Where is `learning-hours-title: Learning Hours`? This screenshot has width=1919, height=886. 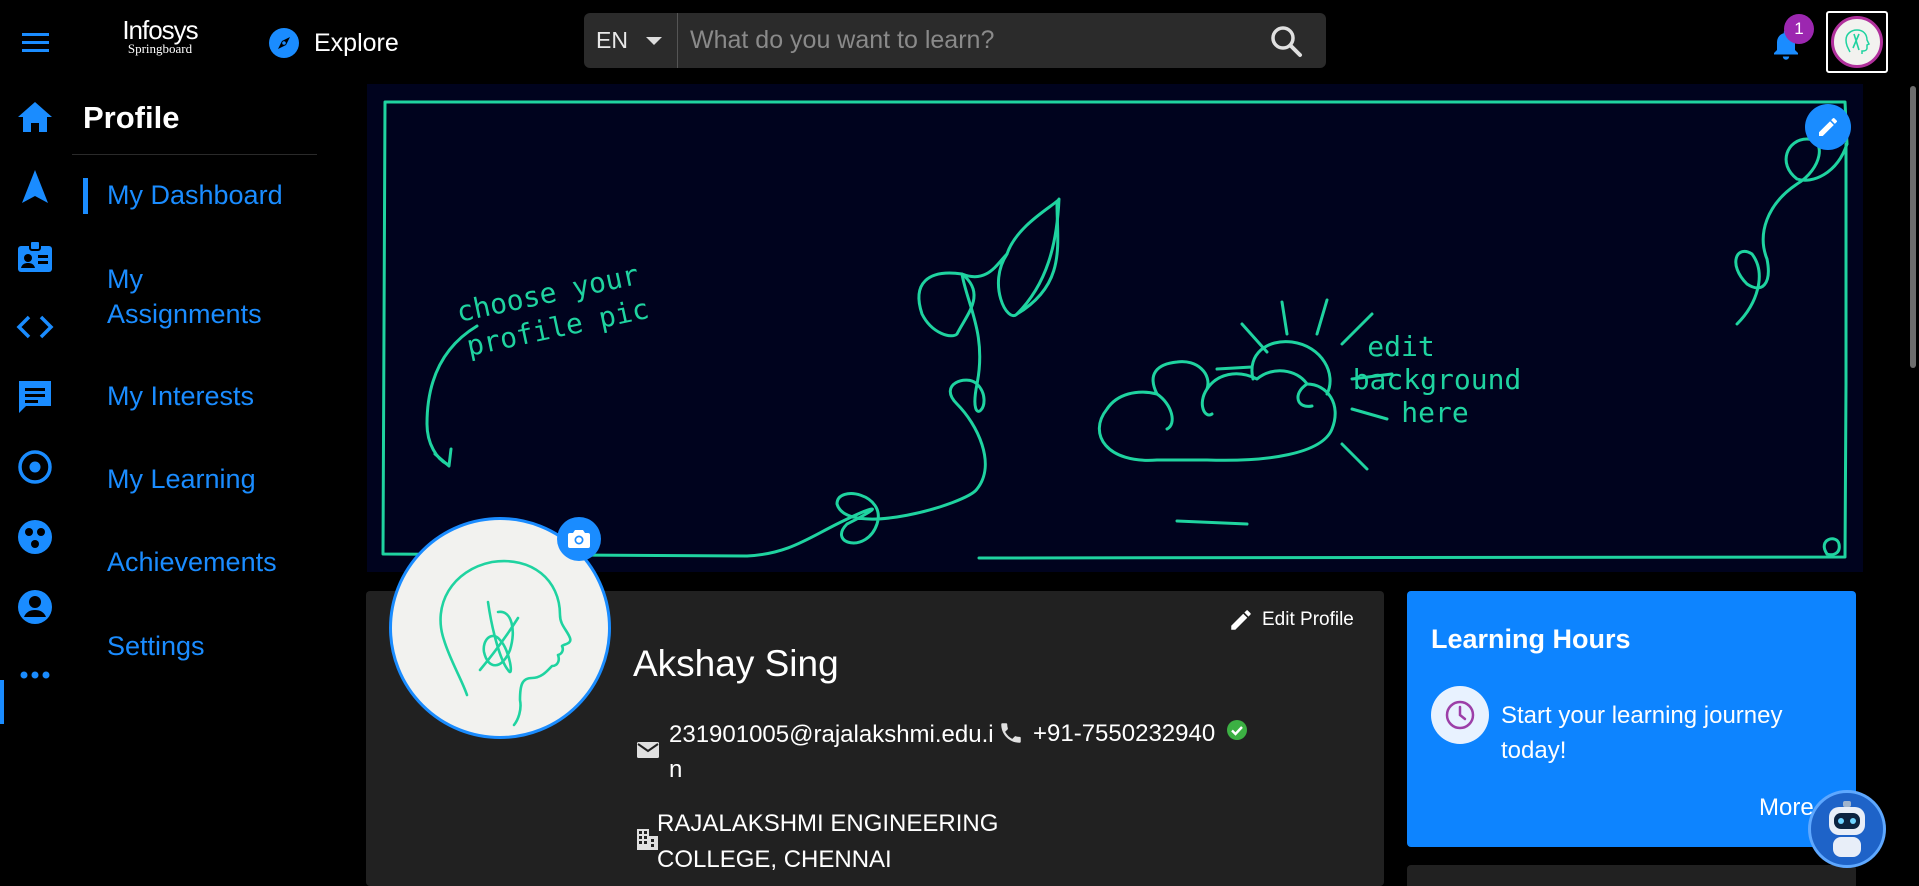 learning-hours-title: Learning Hours is located at coordinates (1531, 639).